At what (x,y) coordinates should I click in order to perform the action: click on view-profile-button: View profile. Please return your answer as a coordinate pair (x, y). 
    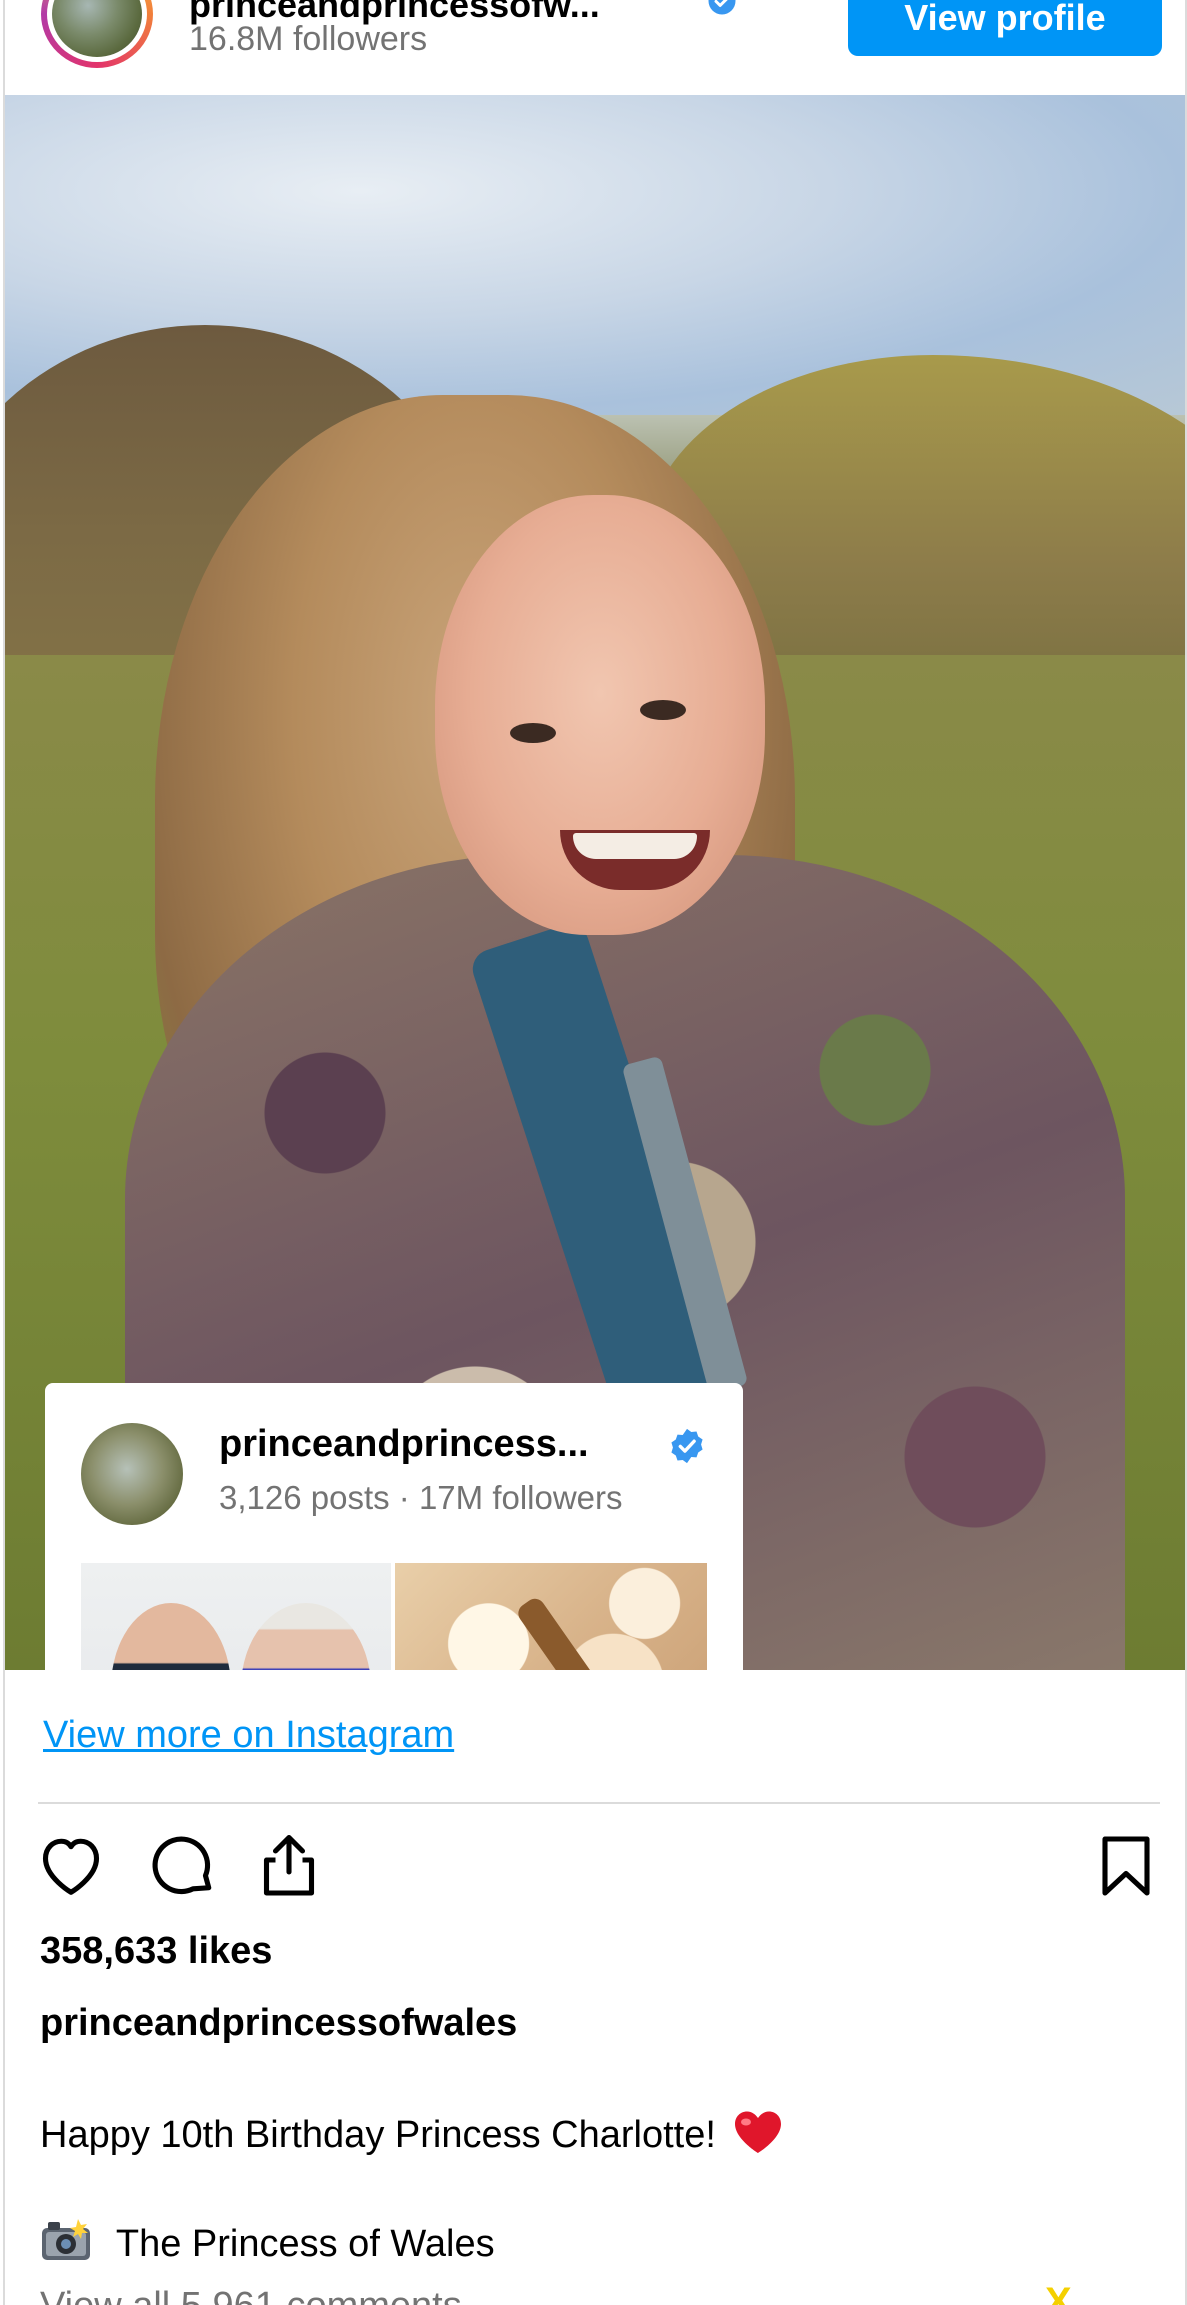
    Looking at the image, I should click on (1005, 28).